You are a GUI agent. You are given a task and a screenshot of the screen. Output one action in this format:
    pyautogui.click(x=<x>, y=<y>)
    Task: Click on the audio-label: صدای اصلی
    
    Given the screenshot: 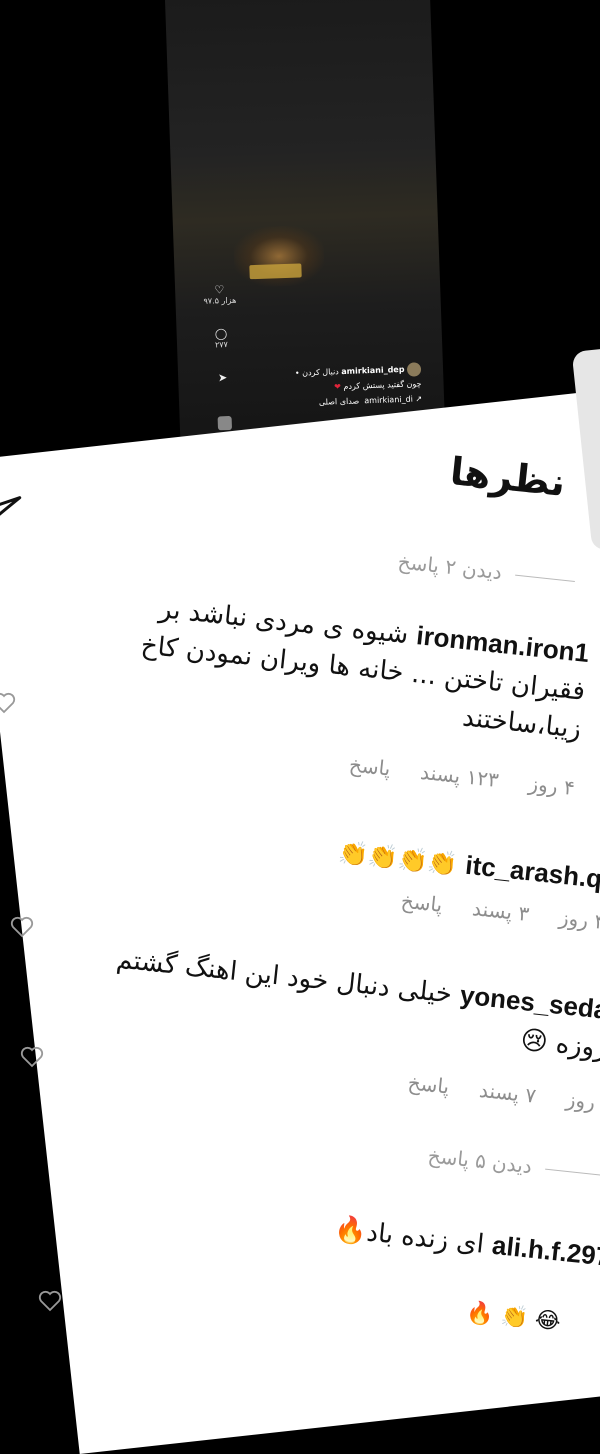 What is the action you would take?
    pyautogui.click(x=339, y=401)
    